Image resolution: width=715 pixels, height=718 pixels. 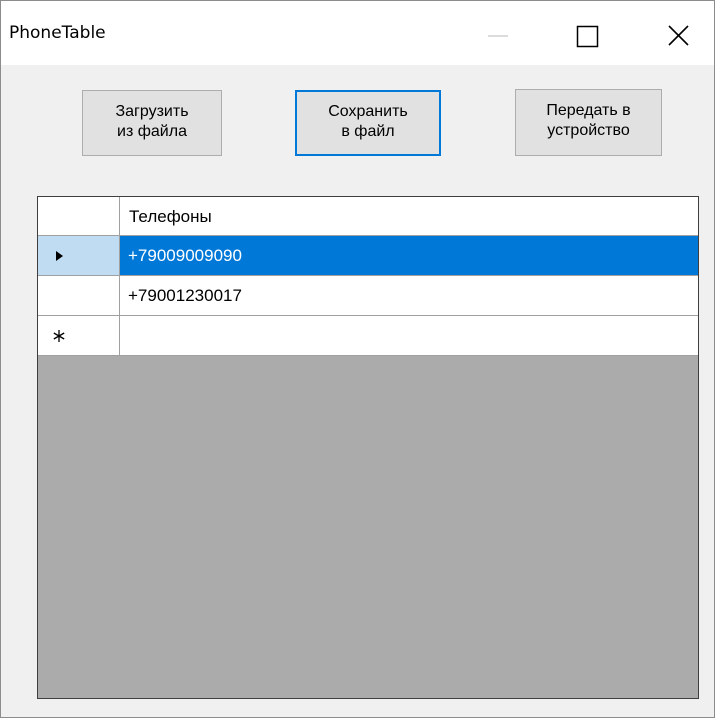 I want to click on new-row, so click(x=368, y=336).